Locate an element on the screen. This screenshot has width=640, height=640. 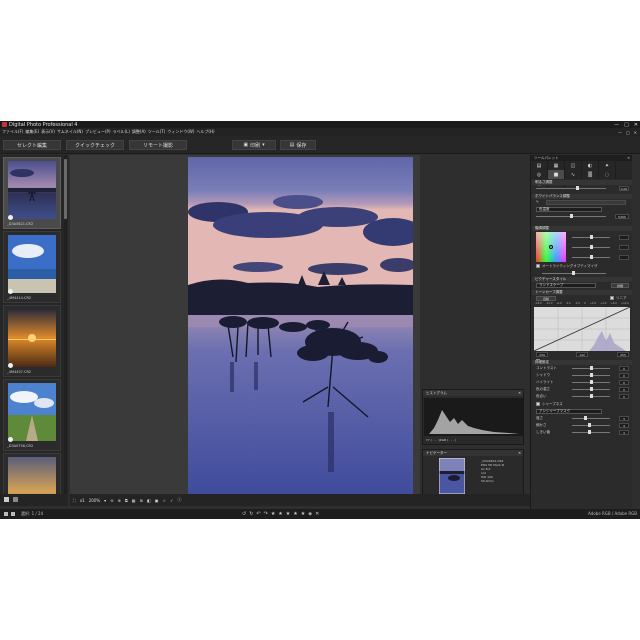
menu-file: ファイル(F) is located at coordinates (12, 132).